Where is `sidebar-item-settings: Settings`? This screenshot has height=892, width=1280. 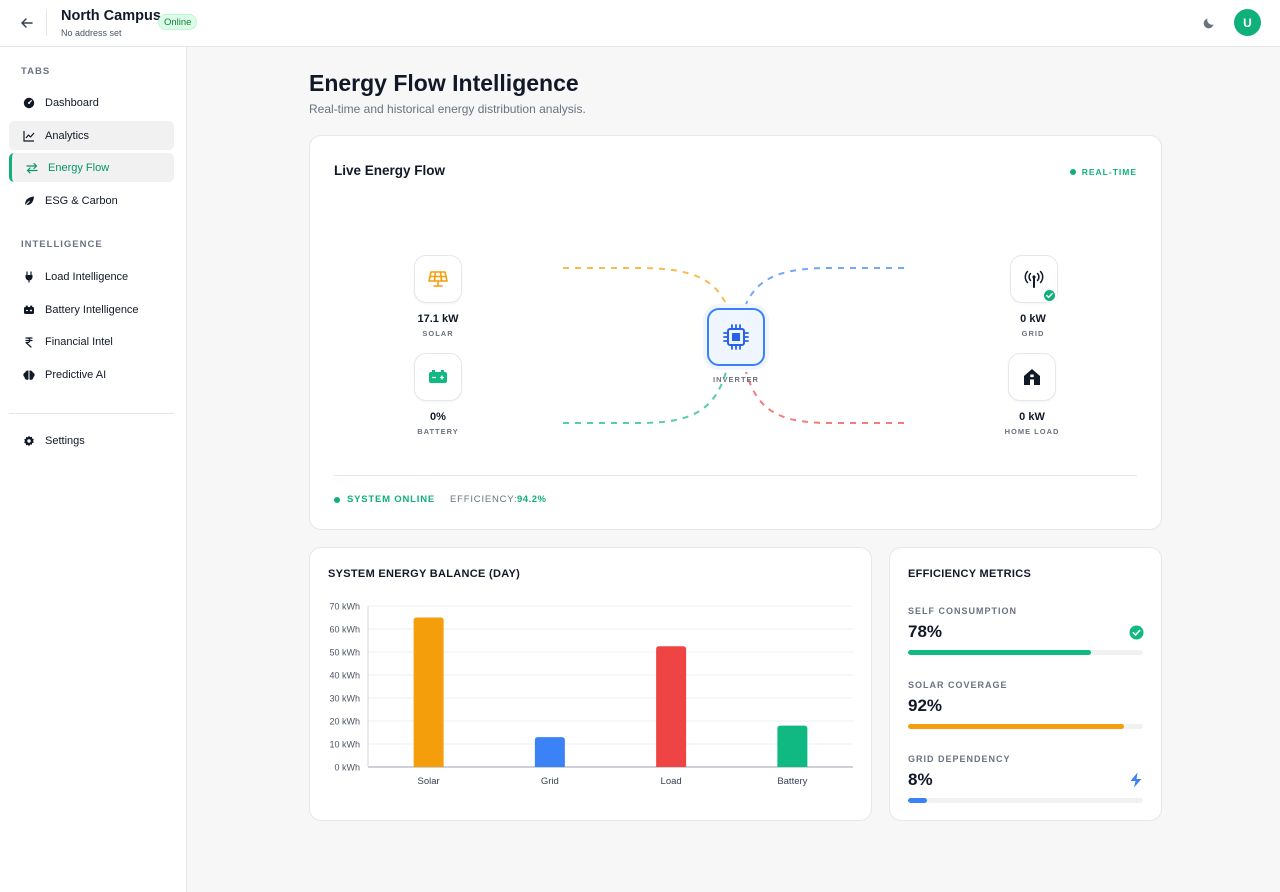
sidebar-item-settings: Settings is located at coordinates (91, 440).